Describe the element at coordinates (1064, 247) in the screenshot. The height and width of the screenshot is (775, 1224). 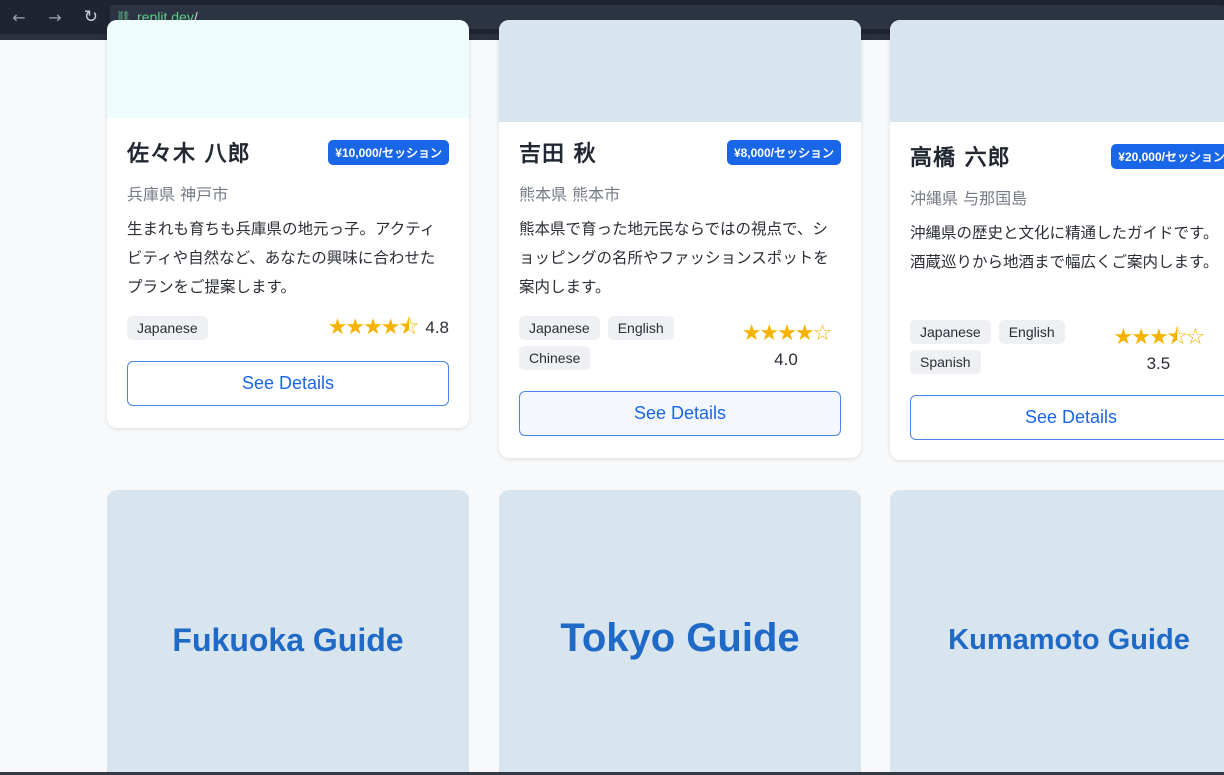
I see `guide-description: 沖縄県の歴史と文化に精通したガイドです。酒蔵巡りから地酒まで幅広くご案内します。` at that location.